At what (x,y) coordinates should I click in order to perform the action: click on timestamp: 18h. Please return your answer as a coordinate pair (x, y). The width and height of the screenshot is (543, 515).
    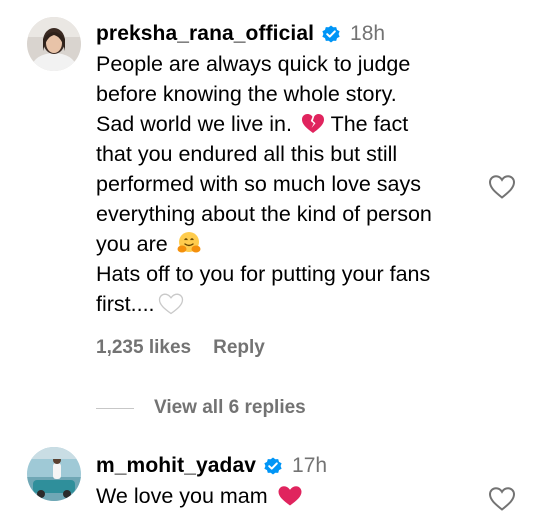
    Looking at the image, I should click on (368, 33).